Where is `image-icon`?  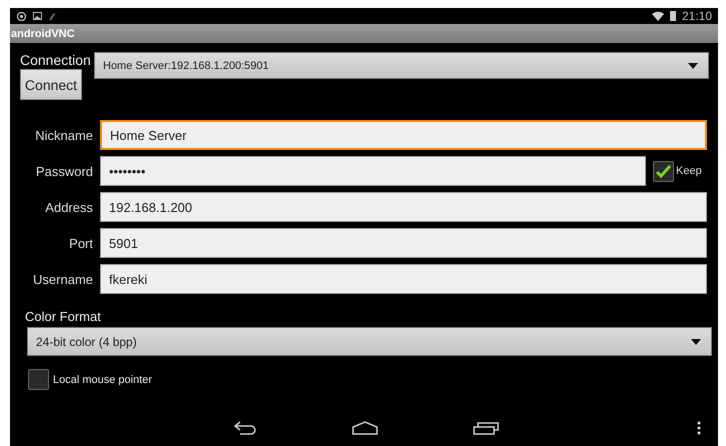
image-icon is located at coordinates (37, 16).